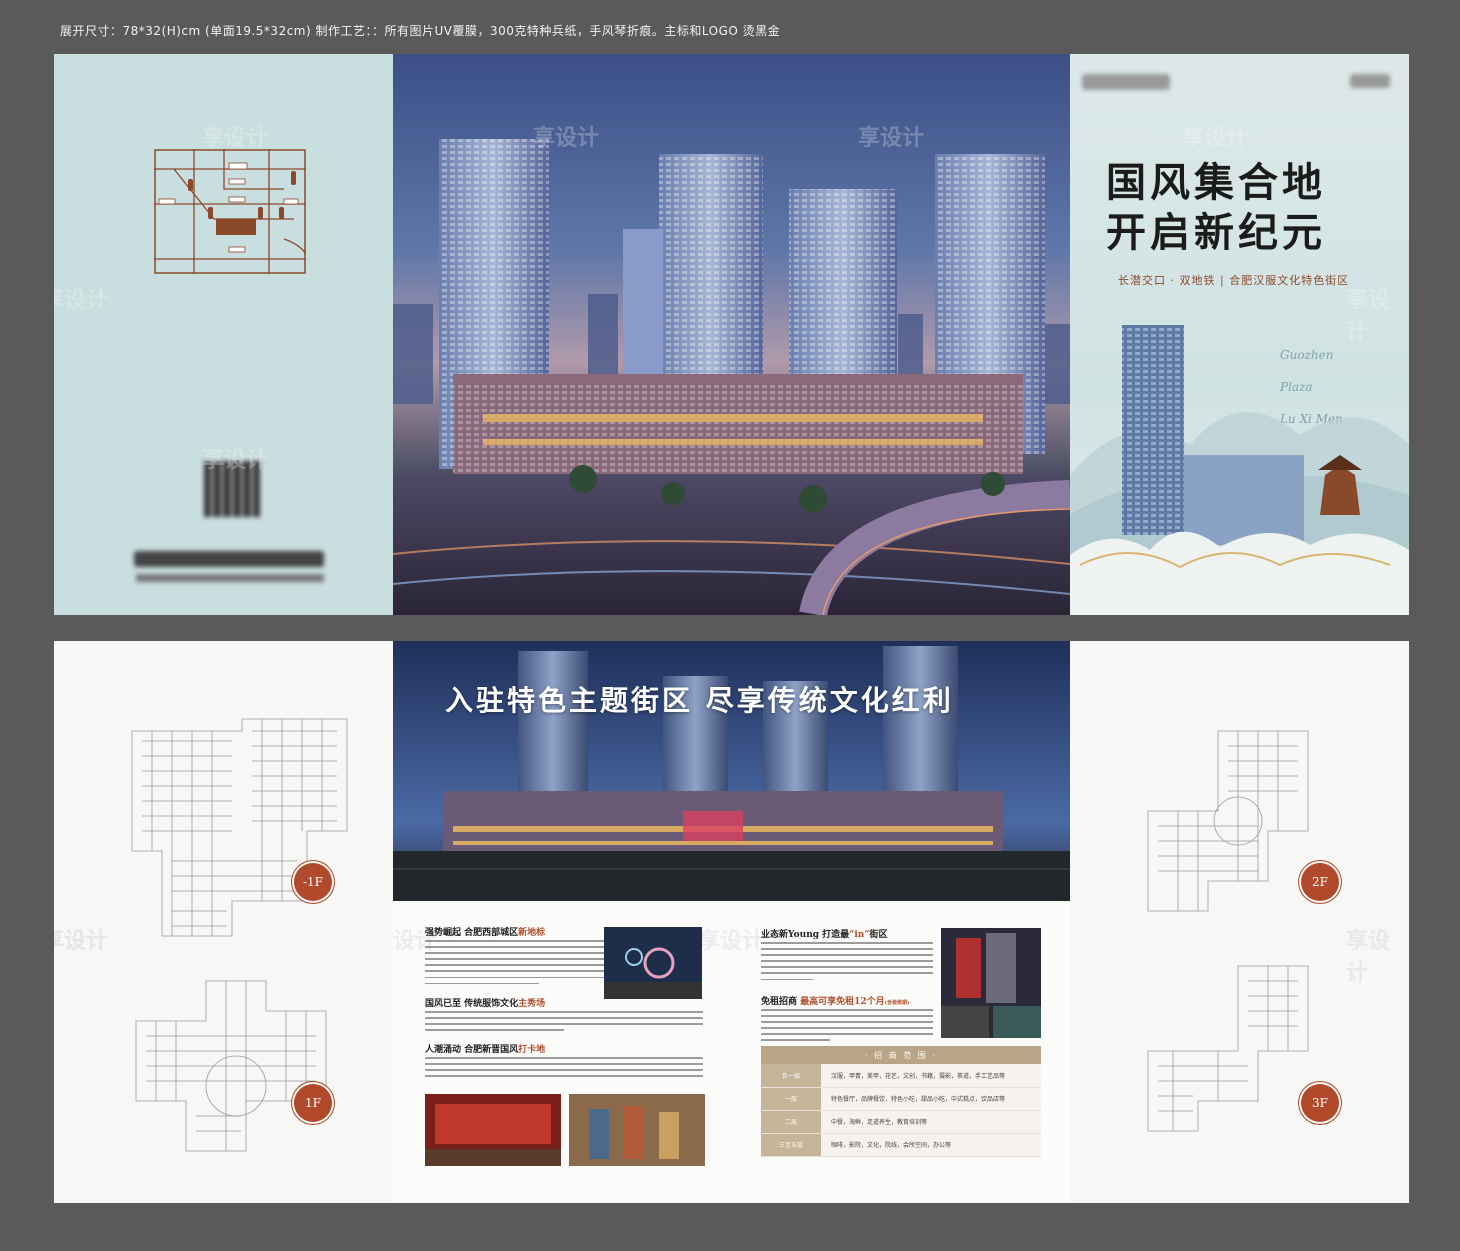 The height and width of the screenshot is (1251, 1460). Describe the element at coordinates (835, 1002) in the screenshot. I see `section-title-rentfree: 免租招商 最高可享免租12个月(含装修期)` at that location.